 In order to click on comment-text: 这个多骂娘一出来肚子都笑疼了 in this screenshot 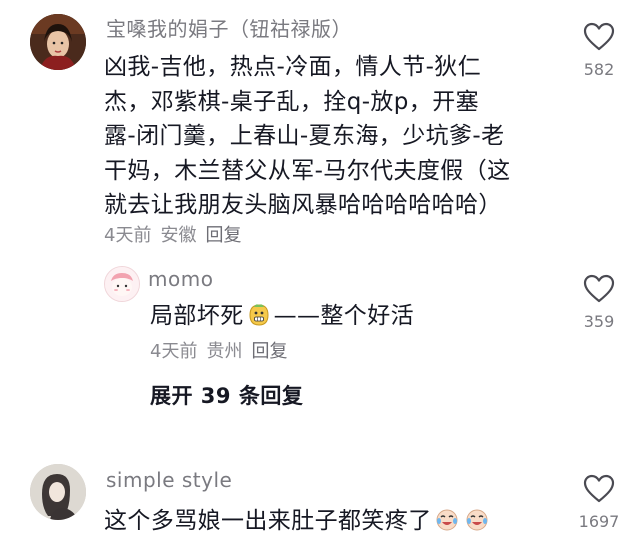, I will do `click(298, 521)`.